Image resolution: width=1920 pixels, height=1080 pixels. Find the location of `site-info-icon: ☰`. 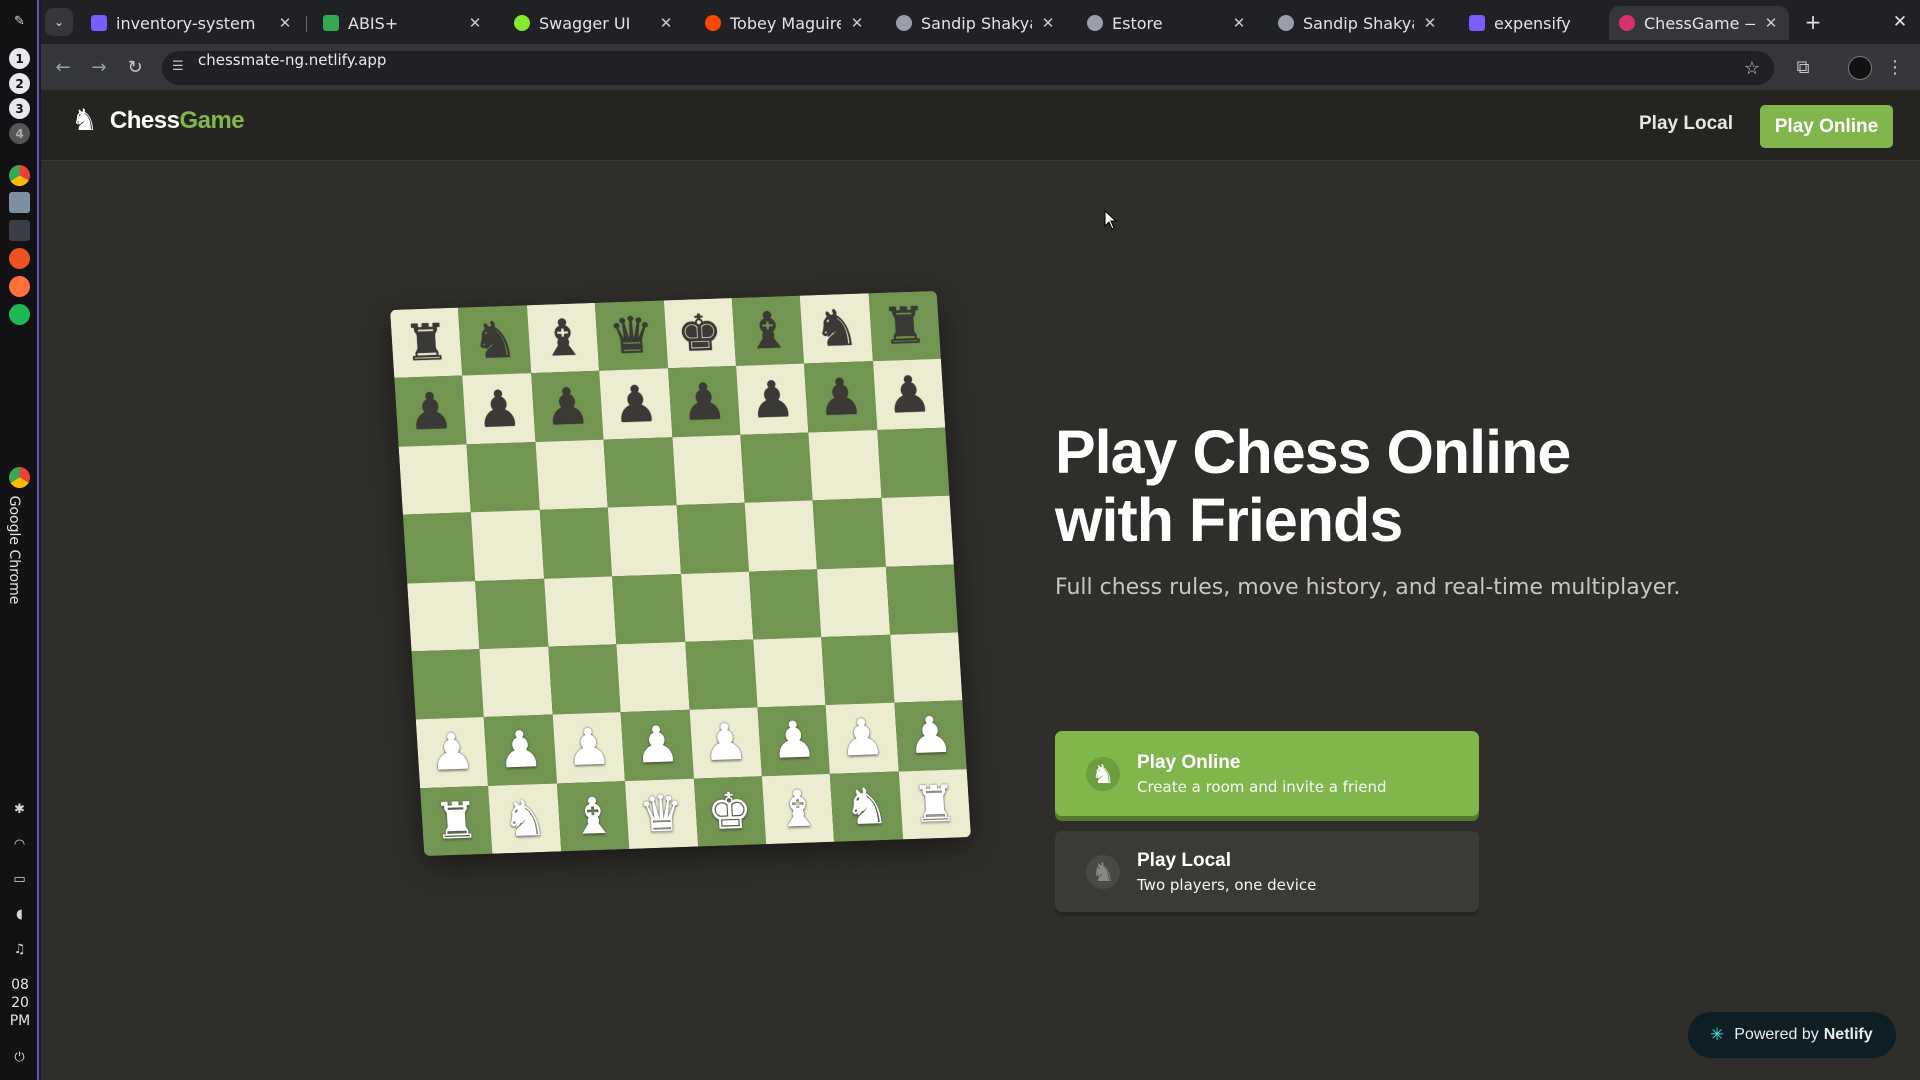

site-info-icon: ☰ is located at coordinates (180, 67).